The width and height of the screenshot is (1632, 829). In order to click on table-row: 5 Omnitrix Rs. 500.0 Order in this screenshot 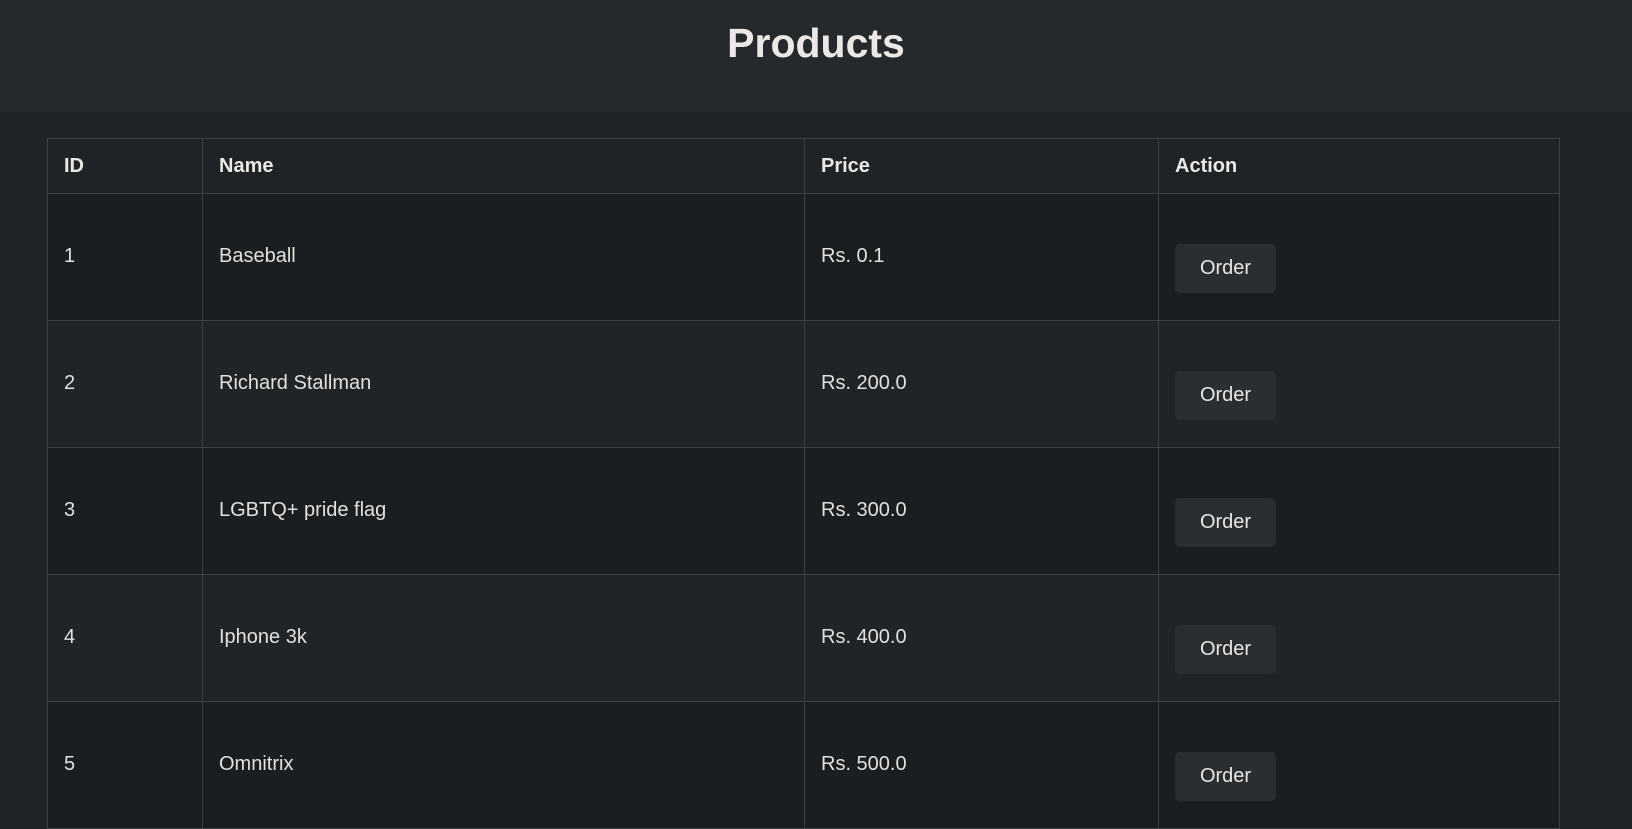, I will do `click(803, 765)`.